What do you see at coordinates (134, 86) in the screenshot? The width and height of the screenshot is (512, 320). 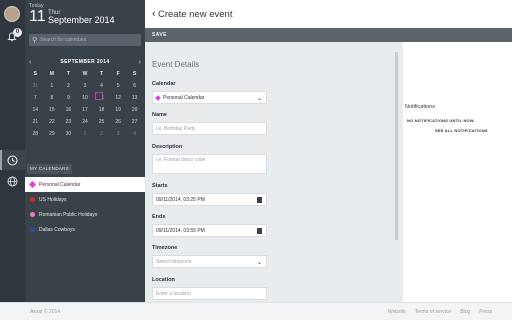 I see `day-cell: 6` at bounding box center [134, 86].